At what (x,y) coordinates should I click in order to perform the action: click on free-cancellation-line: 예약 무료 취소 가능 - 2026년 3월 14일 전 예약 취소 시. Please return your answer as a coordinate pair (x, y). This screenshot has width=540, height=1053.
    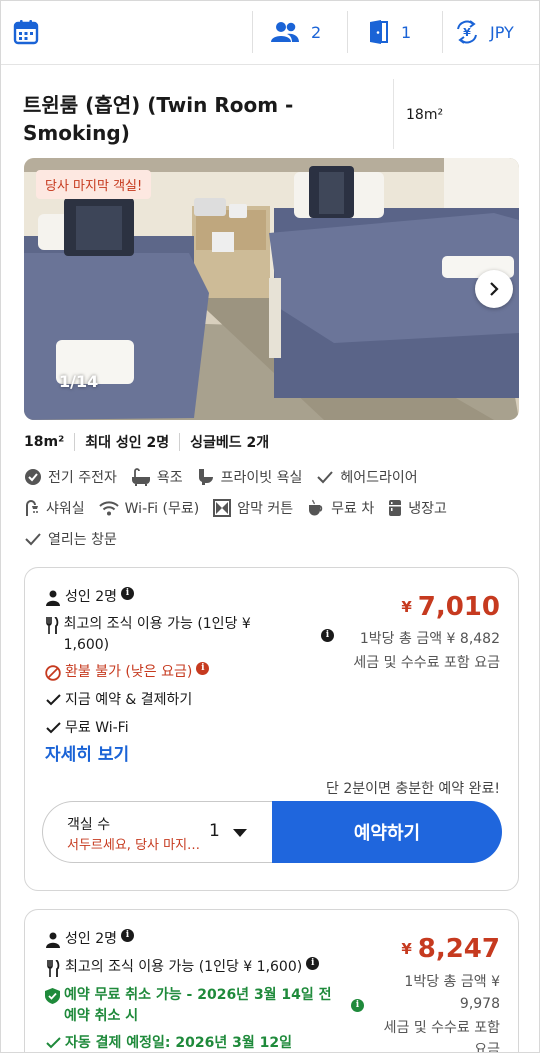
    Looking at the image, I should click on (190, 1006).